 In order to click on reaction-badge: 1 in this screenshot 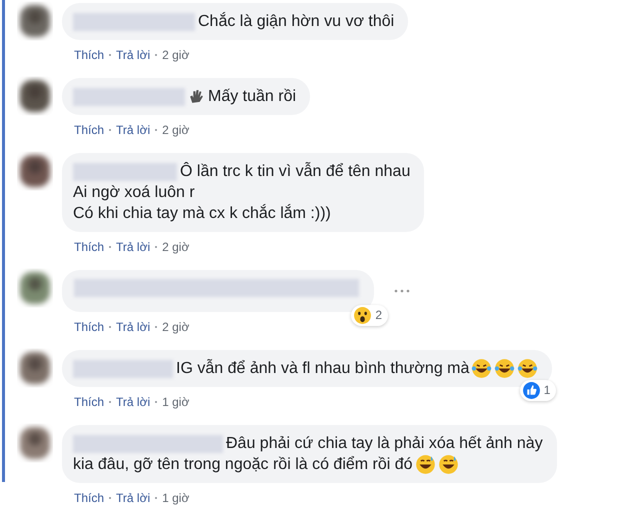, I will do `click(538, 390)`.